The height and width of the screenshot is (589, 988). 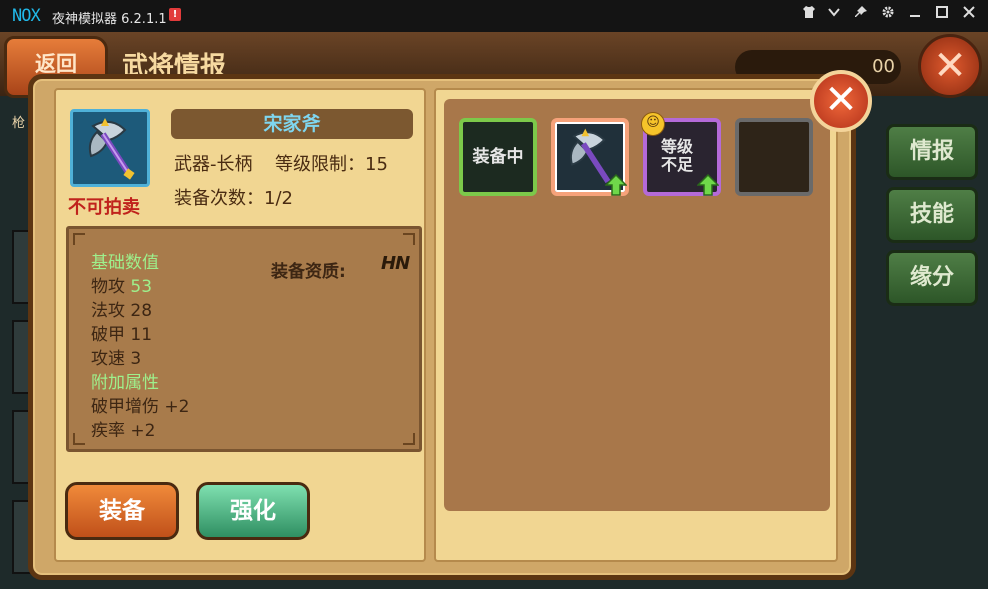 What do you see at coordinates (108, 359) in the screenshot?
I see `stat-label: 攻速` at bounding box center [108, 359].